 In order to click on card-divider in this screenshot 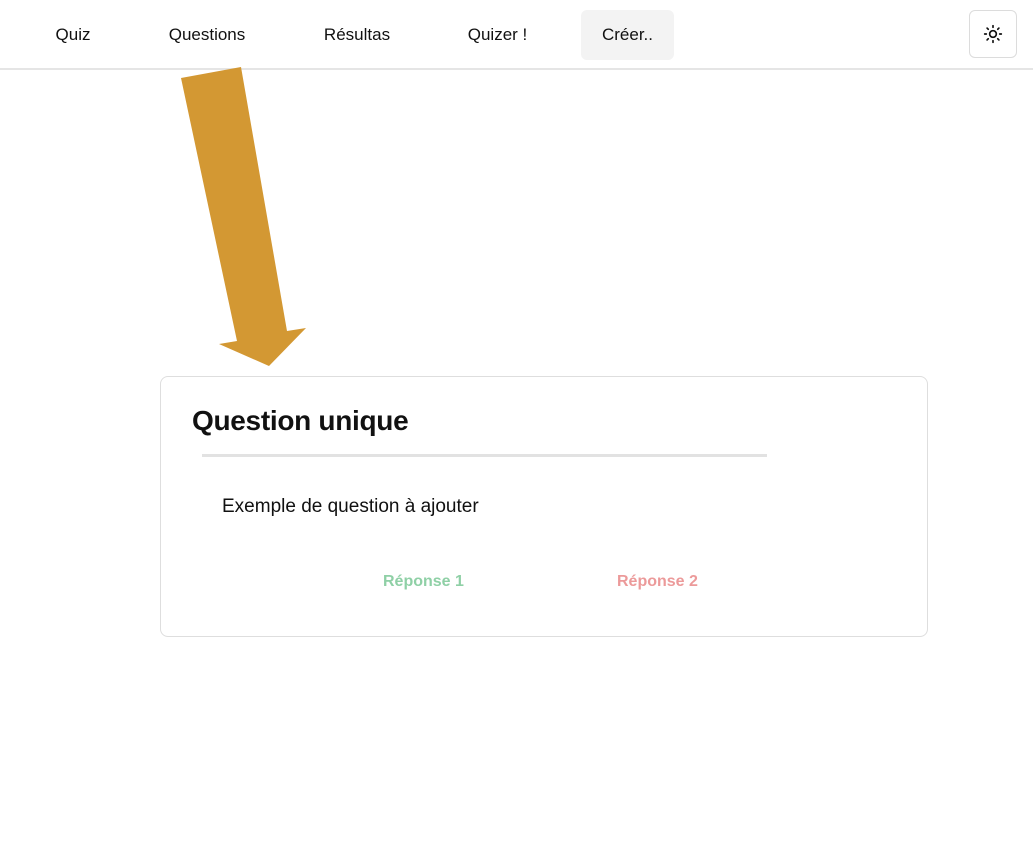, I will do `click(484, 455)`.